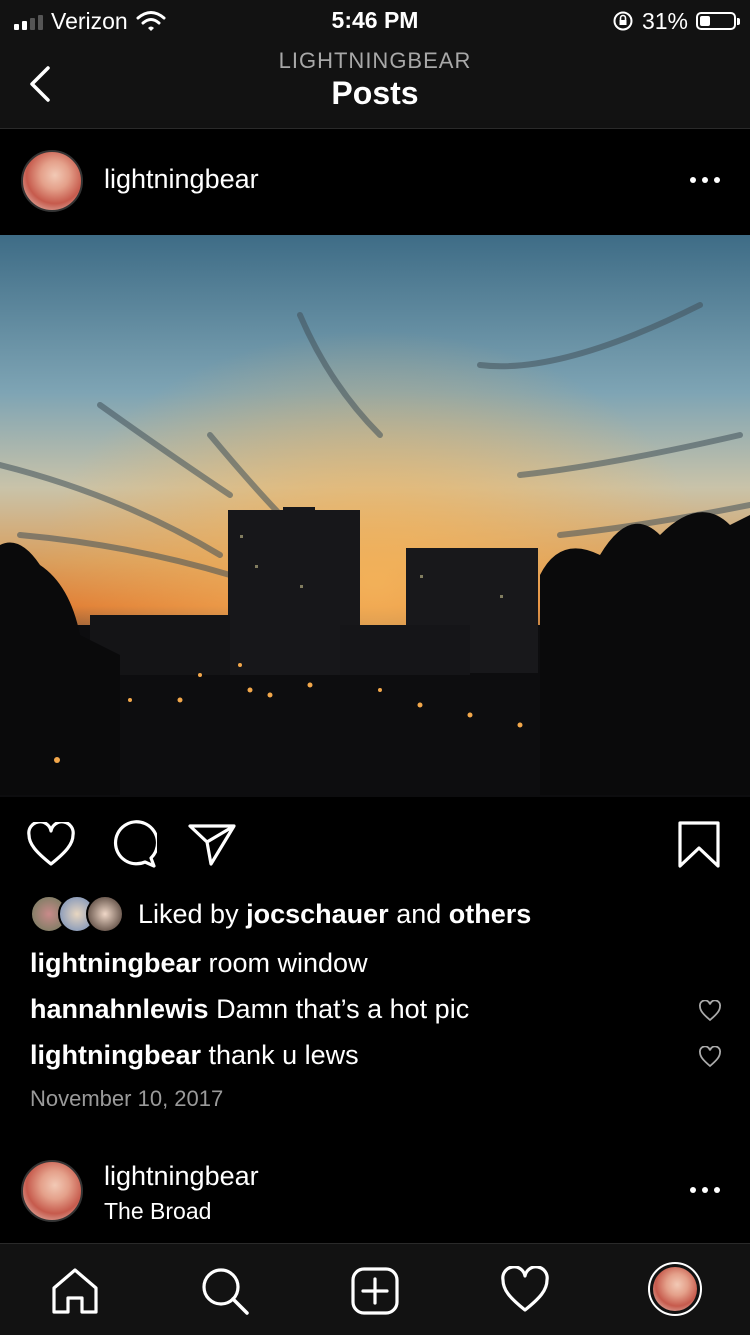  I want to click on comment-text: thank u lews, so click(283, 1055).